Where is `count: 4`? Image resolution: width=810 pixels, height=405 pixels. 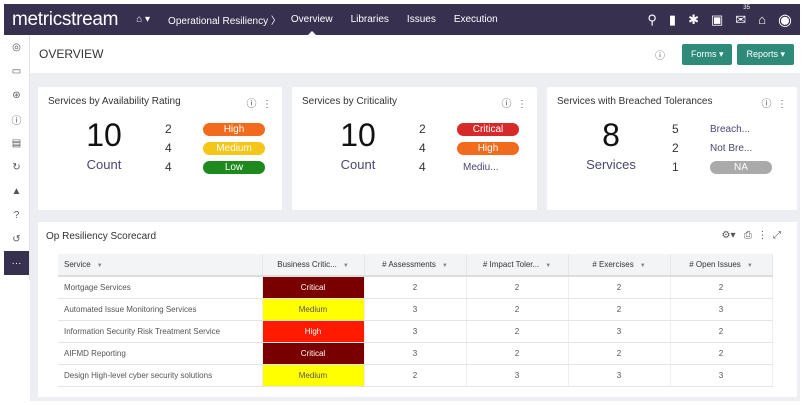
count: 4 is located at coordinates (422, 148).